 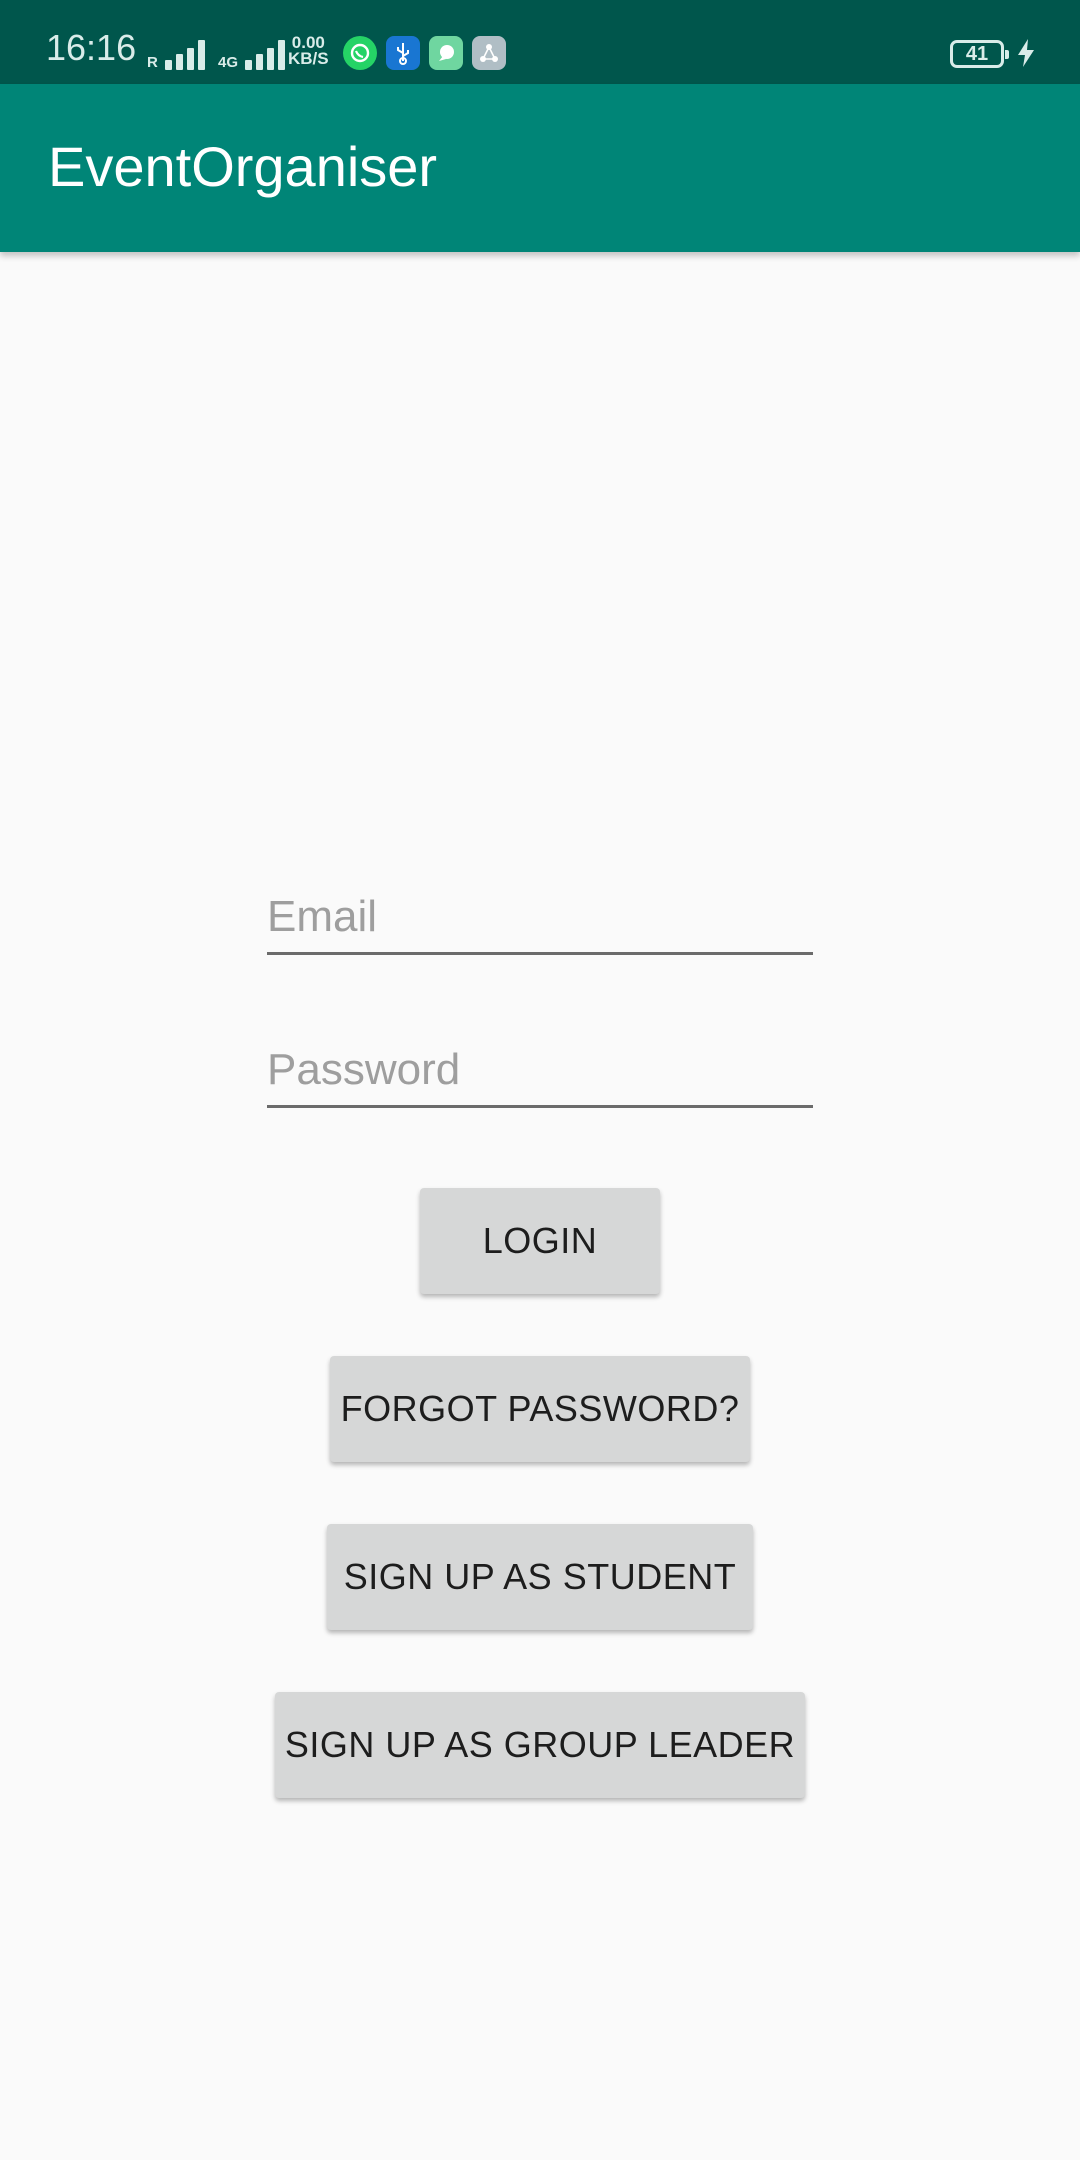 What do you see at coordinates (446, 53) in the screenshot?
I see `chat-icon` at bounding box center [446, 53].